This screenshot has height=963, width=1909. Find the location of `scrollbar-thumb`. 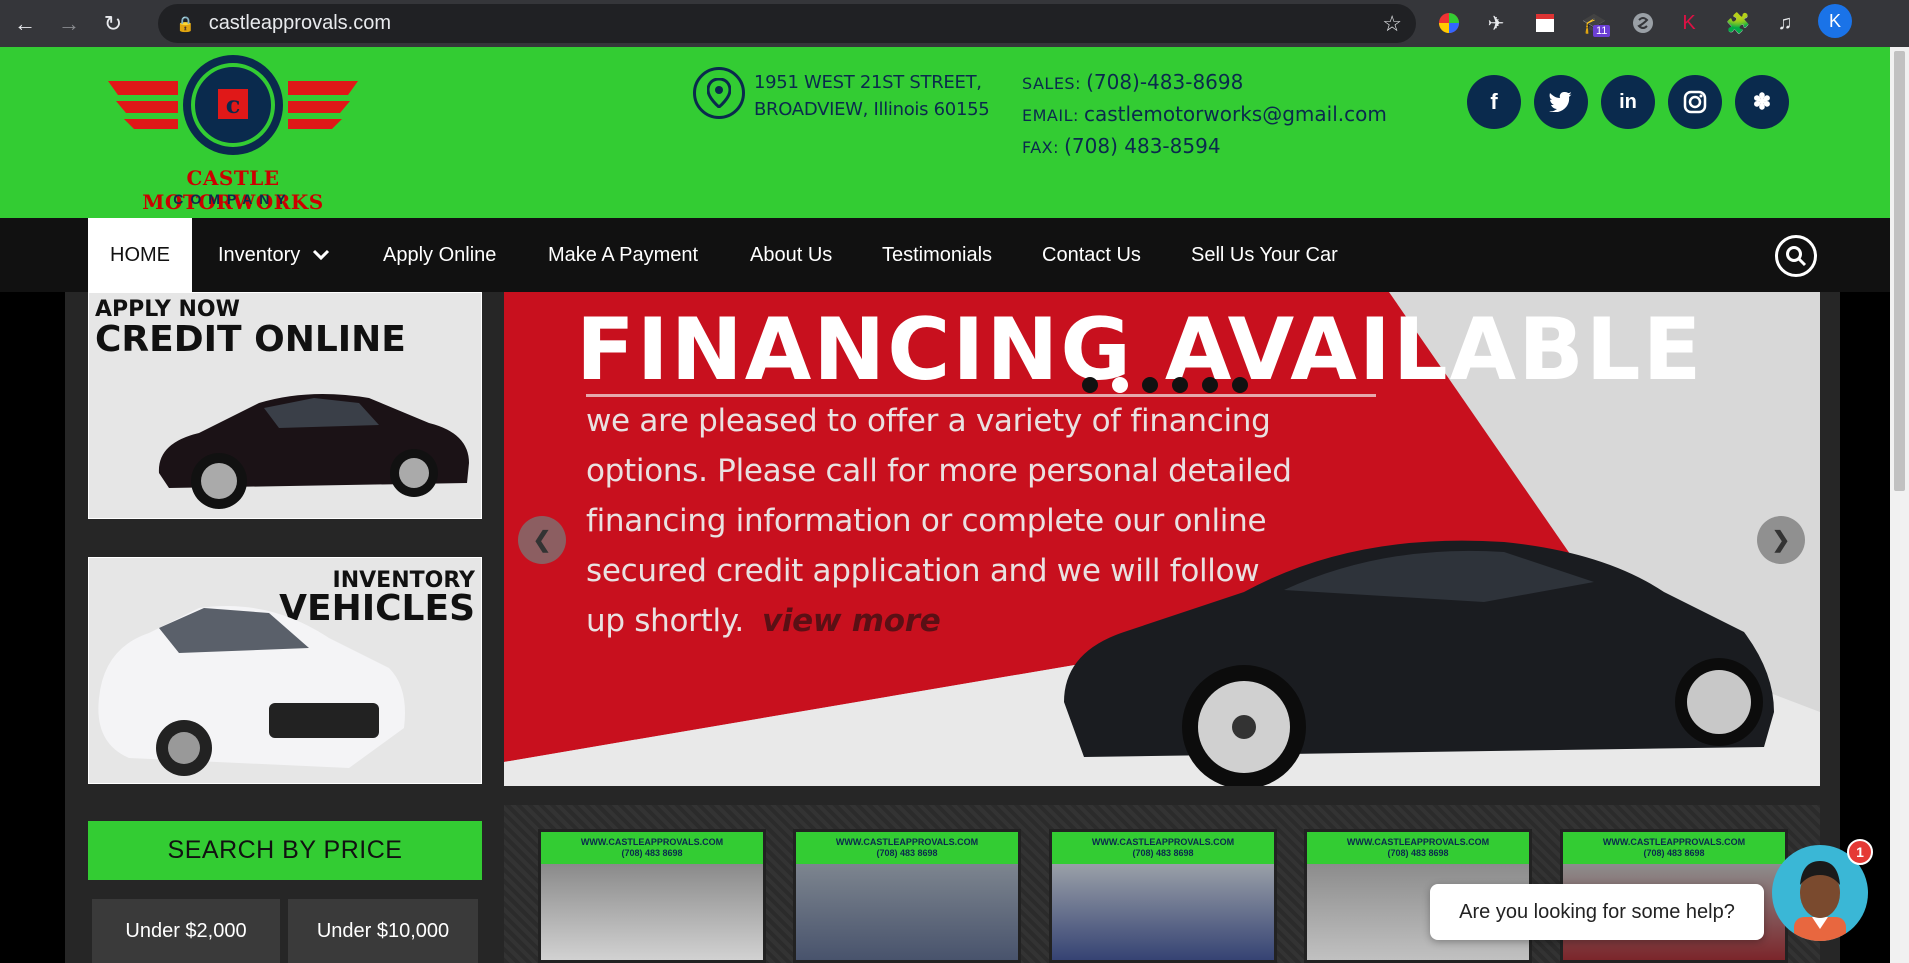

scrollbar-thumb is located at coordinates (1899, 271).